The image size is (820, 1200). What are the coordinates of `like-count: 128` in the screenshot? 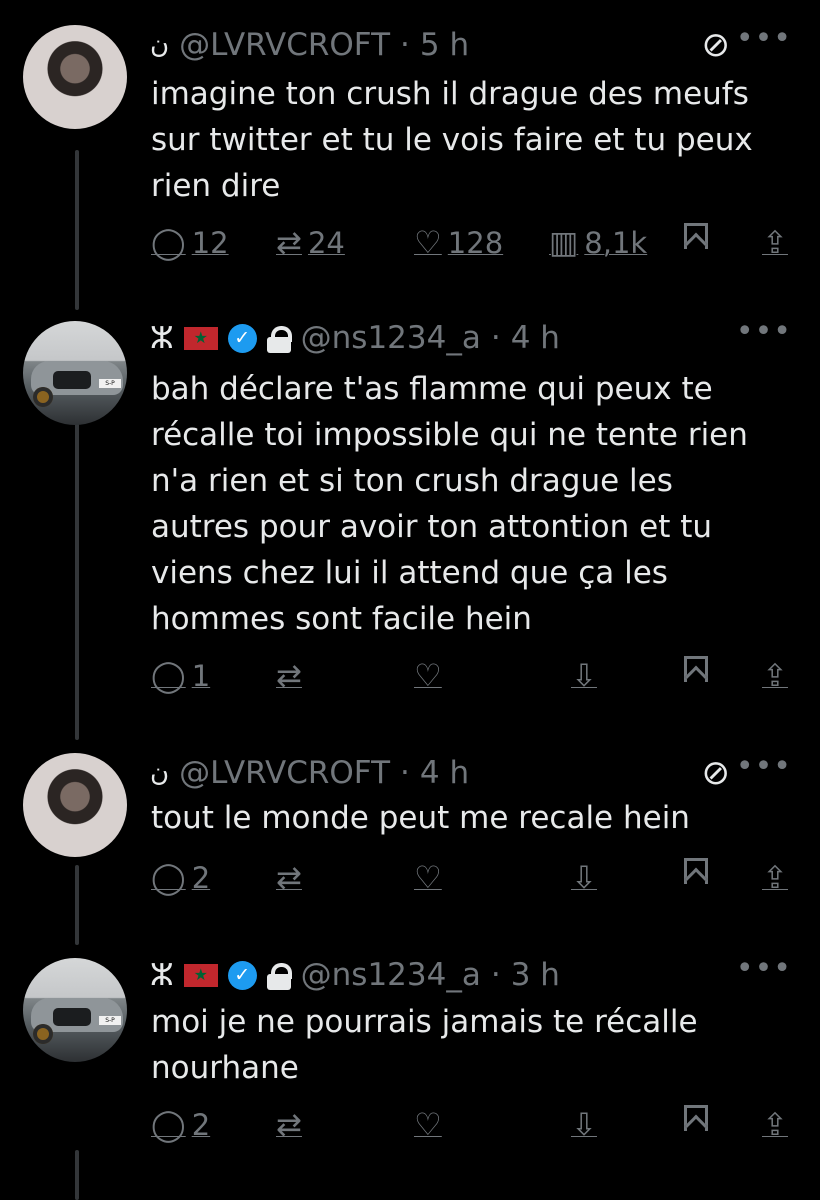 It's located at (475, 243).